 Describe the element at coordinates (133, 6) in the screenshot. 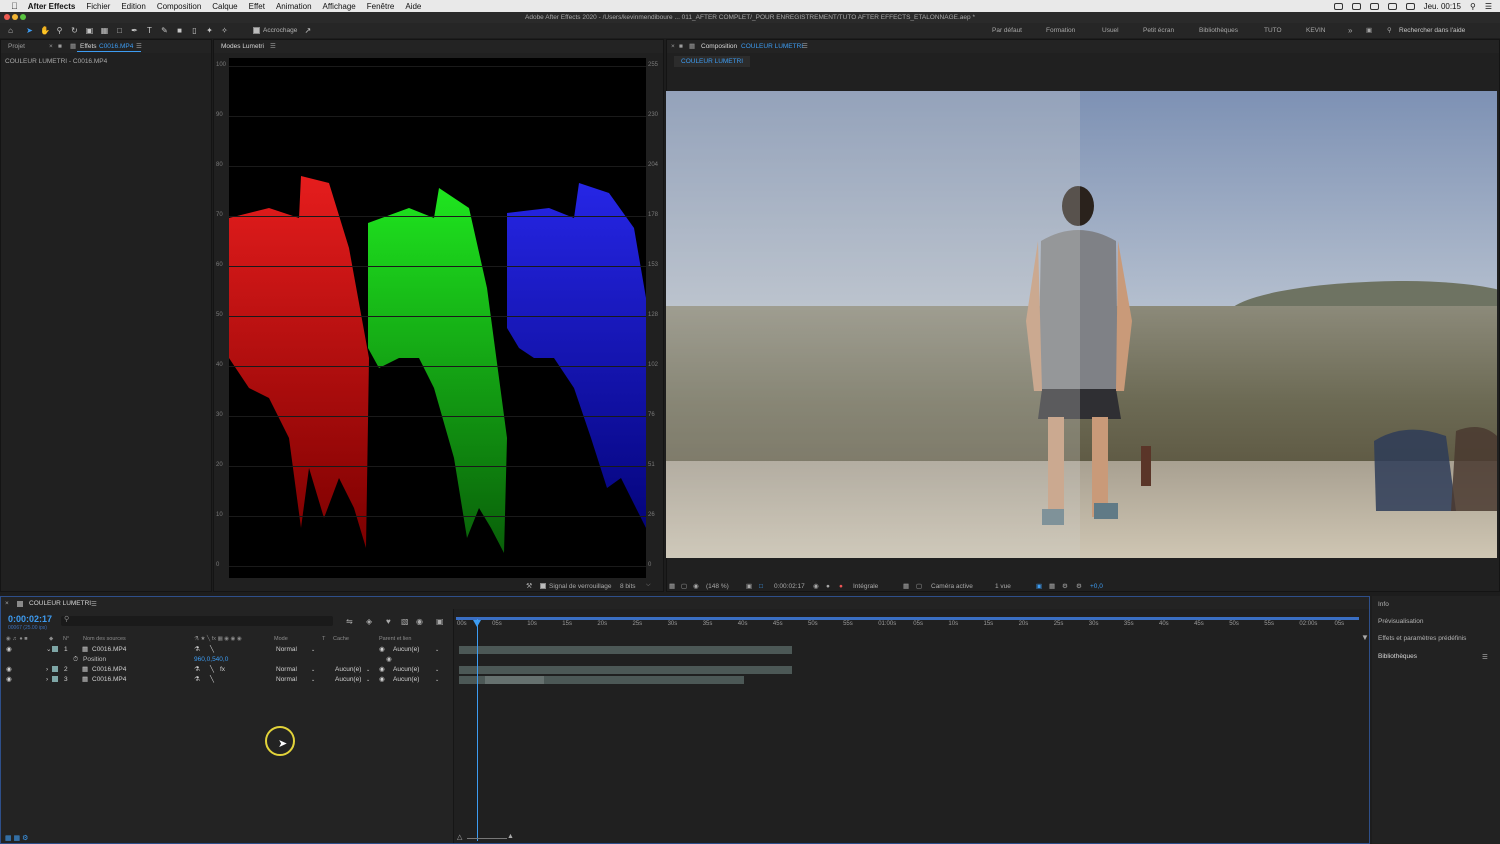

I see `menu-edition: Edition` at that location.